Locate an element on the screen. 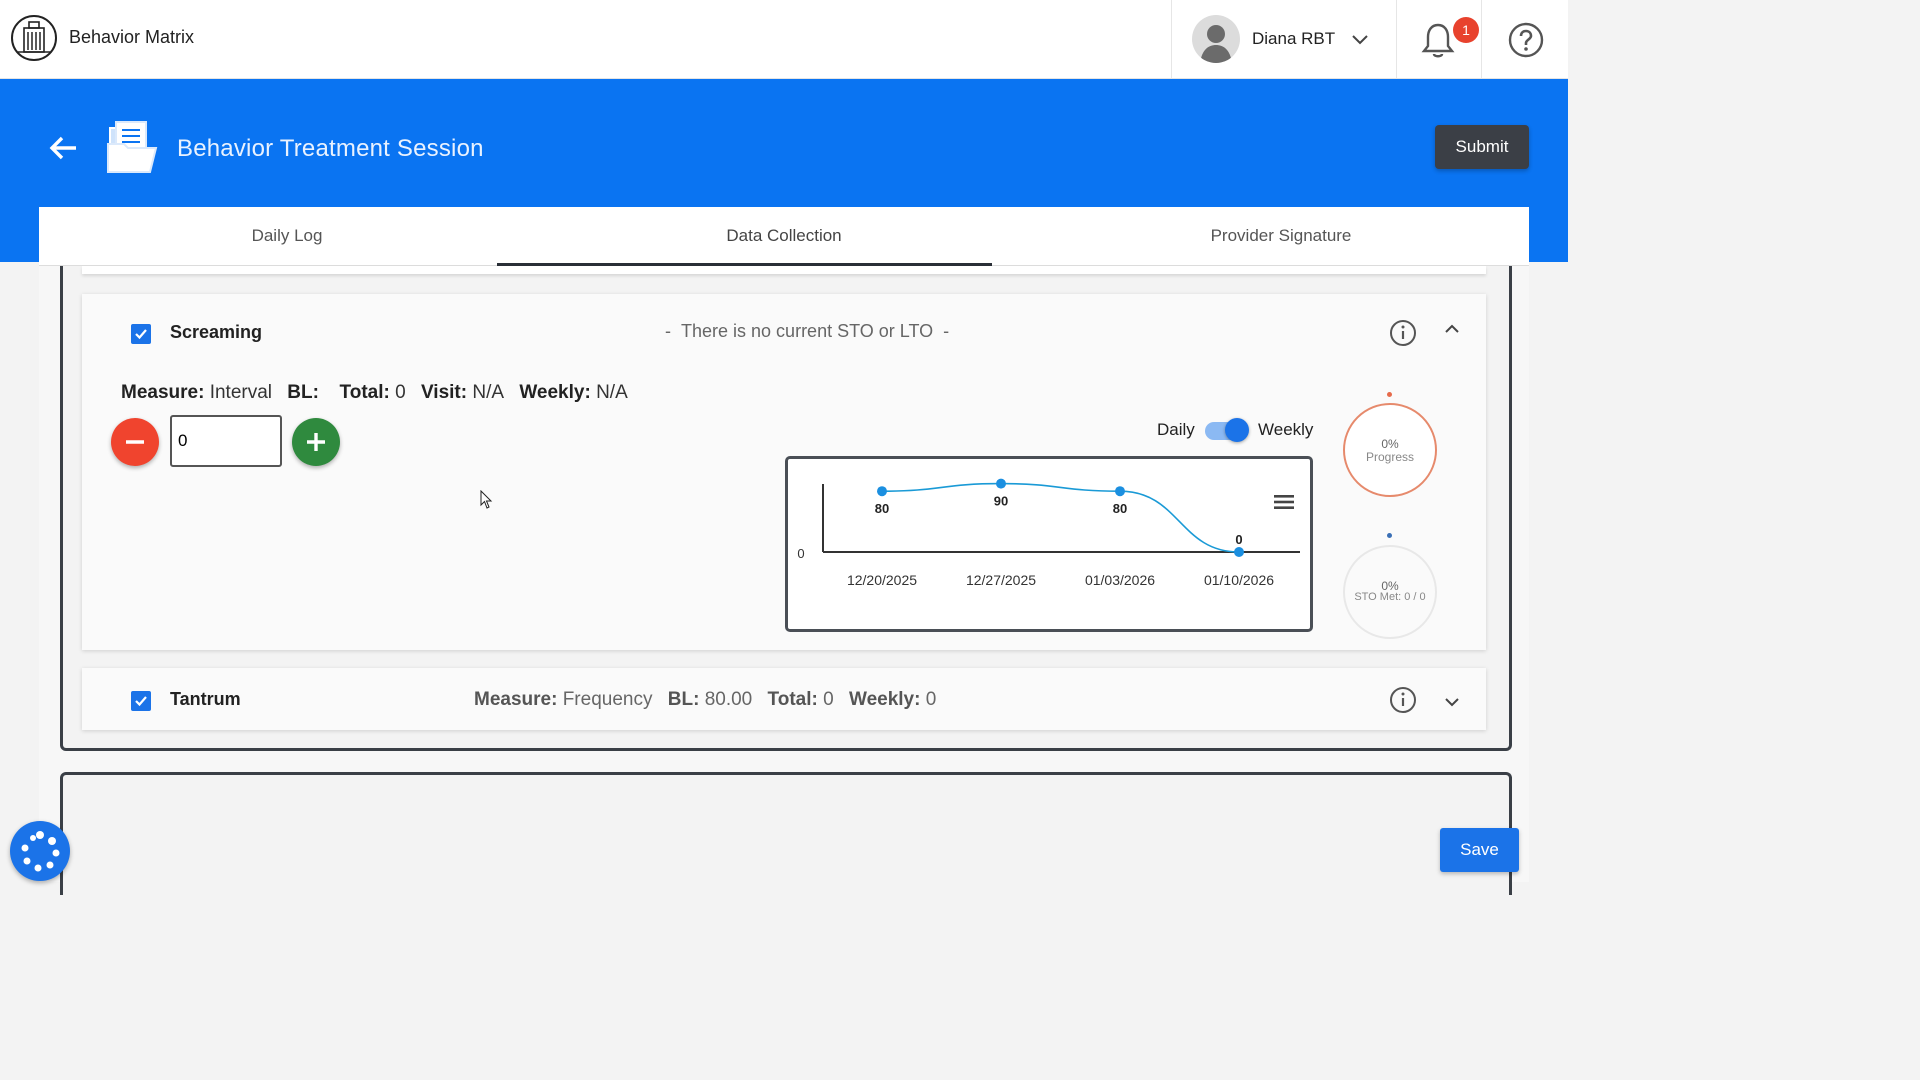 The height and width of the screenshot is (1080, 1920). tab-daily-log: Daily Log is located at coordinates (287, 236).